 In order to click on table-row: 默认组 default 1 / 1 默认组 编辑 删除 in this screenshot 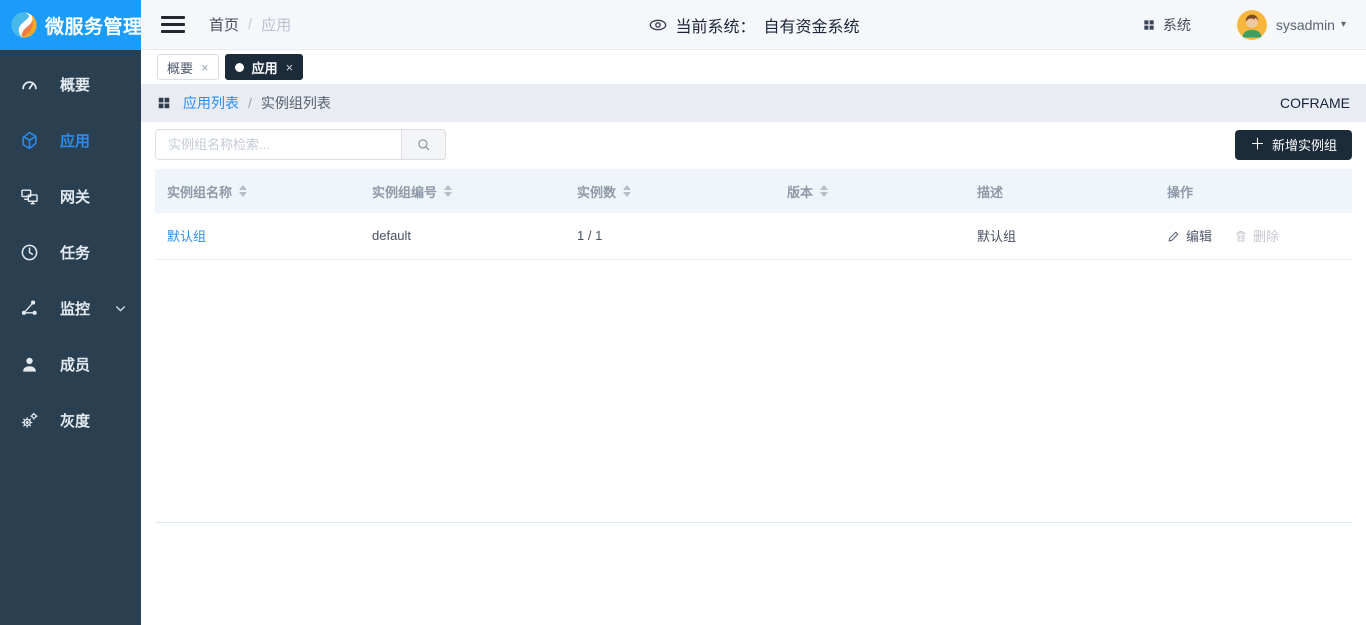, I will do `click(753, 236)`.